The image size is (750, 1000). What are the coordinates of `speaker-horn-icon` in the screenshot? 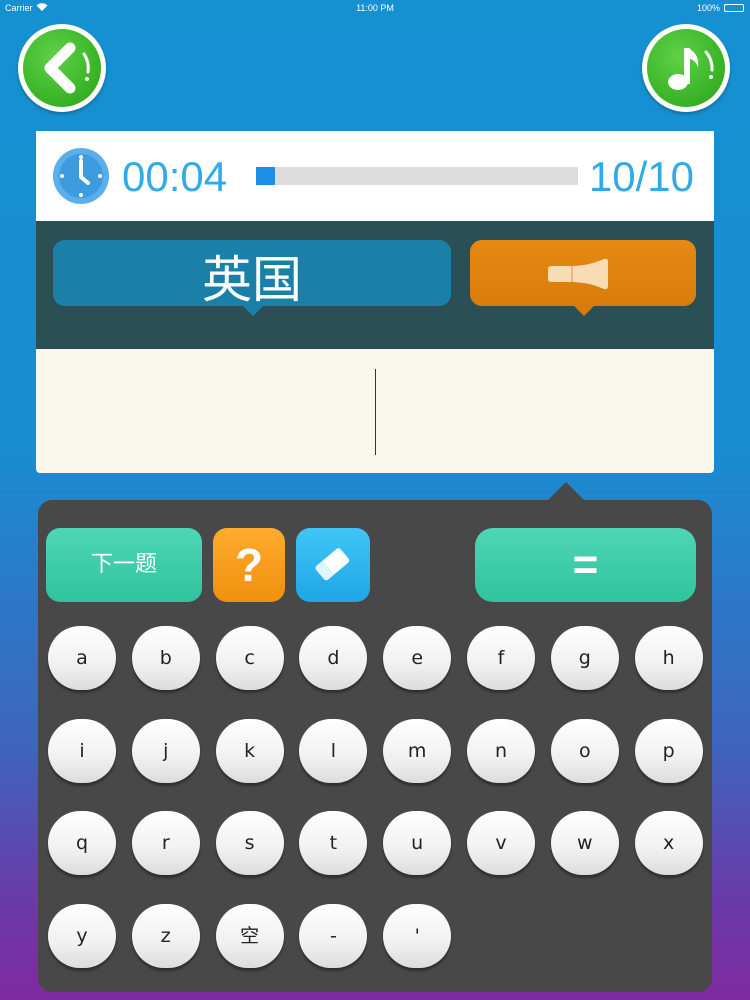 It's located at (578, 274).